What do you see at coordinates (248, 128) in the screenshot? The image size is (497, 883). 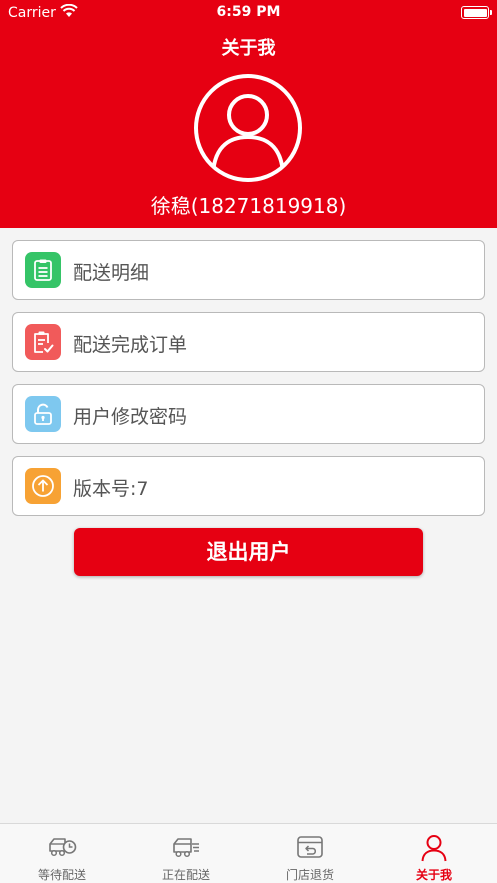 I see `avatar` at bounding box center [248, 128].